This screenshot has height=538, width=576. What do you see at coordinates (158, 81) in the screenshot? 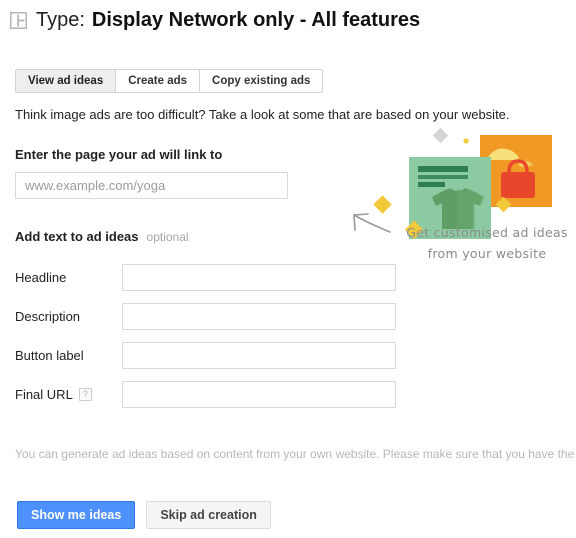
I see `tab-create-ads: Create ads` at bounding box center [158, 81].